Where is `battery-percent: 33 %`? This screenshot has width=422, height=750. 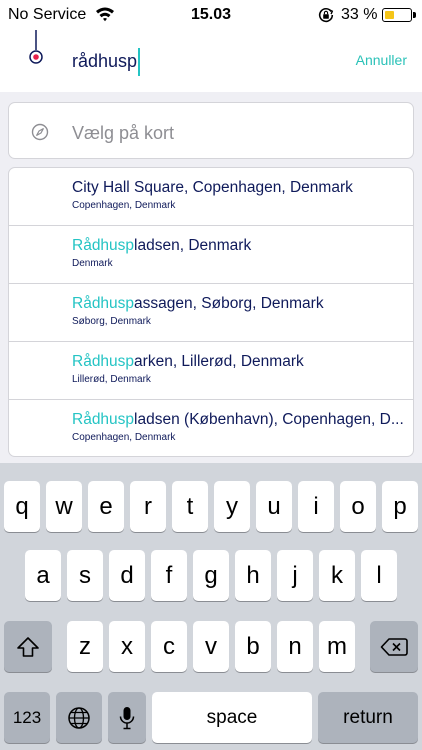 battery-percent: 33 % is located at coordinates (359, 14).